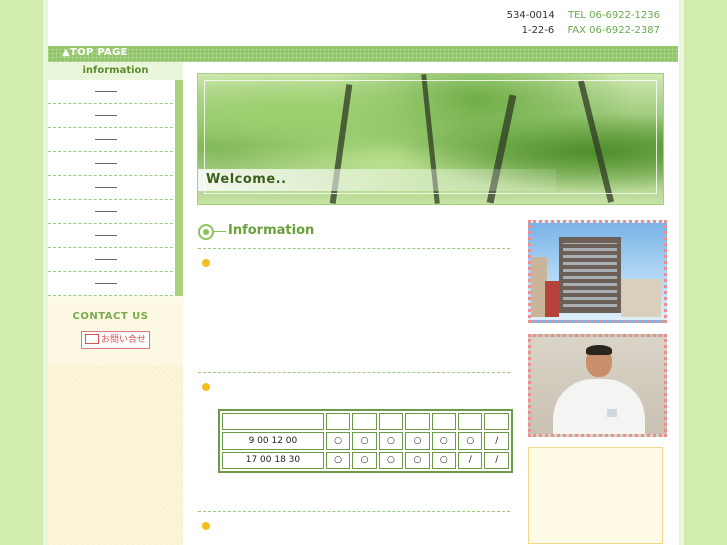  Describe the element at coordinates (613, 15) in the screenshot. I see `phone-number: TEL 06-6922-1236` at that location.